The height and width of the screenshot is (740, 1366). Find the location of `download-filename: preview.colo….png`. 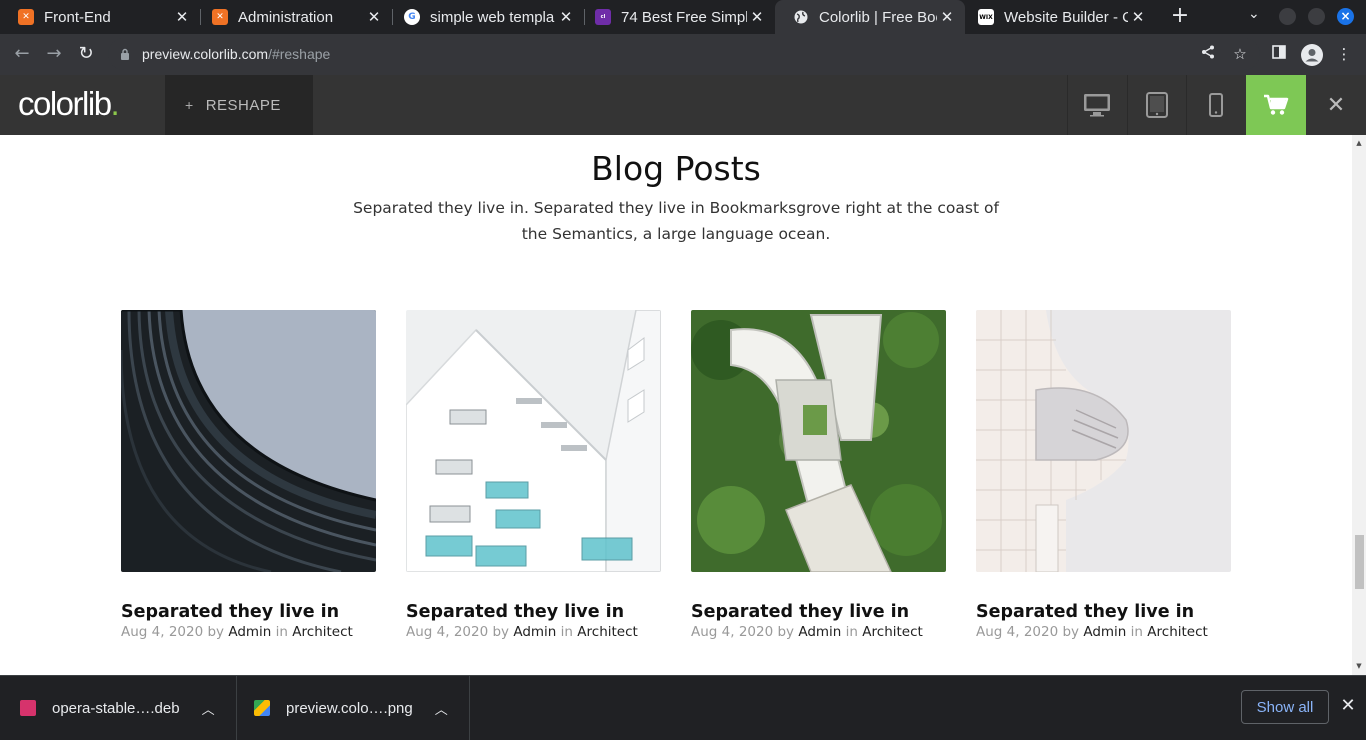

download-filename: preview.colo….png is located at coordinates (349, 708).